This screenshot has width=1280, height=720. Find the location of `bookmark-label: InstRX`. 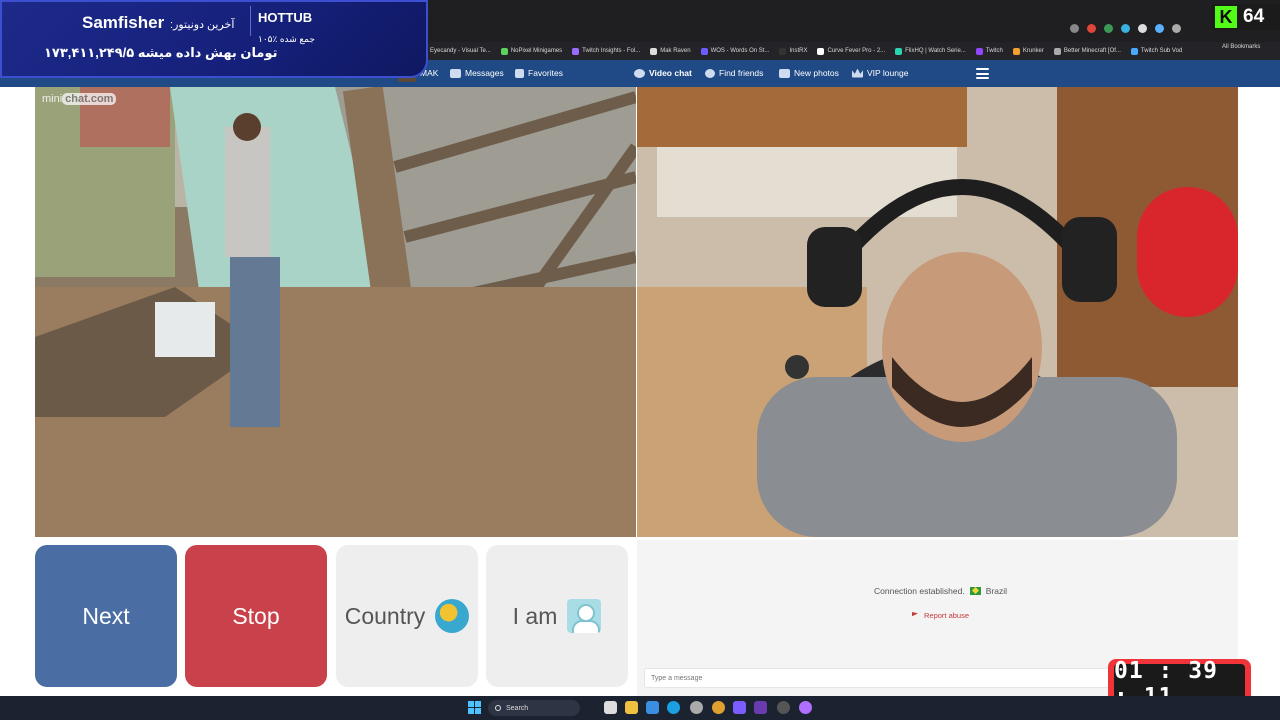

bookmark-label: InstRX is located at coordinates (798, 51).